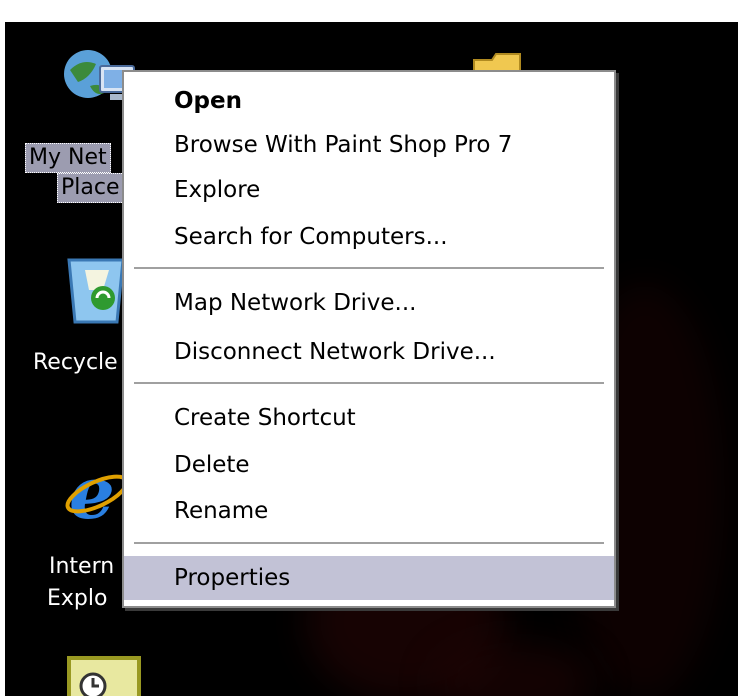  What do you see at coordinates (81, 567) in the screenshot?
I see `internet-explorer-label-1: Intern` at bounding box center [81, 567].